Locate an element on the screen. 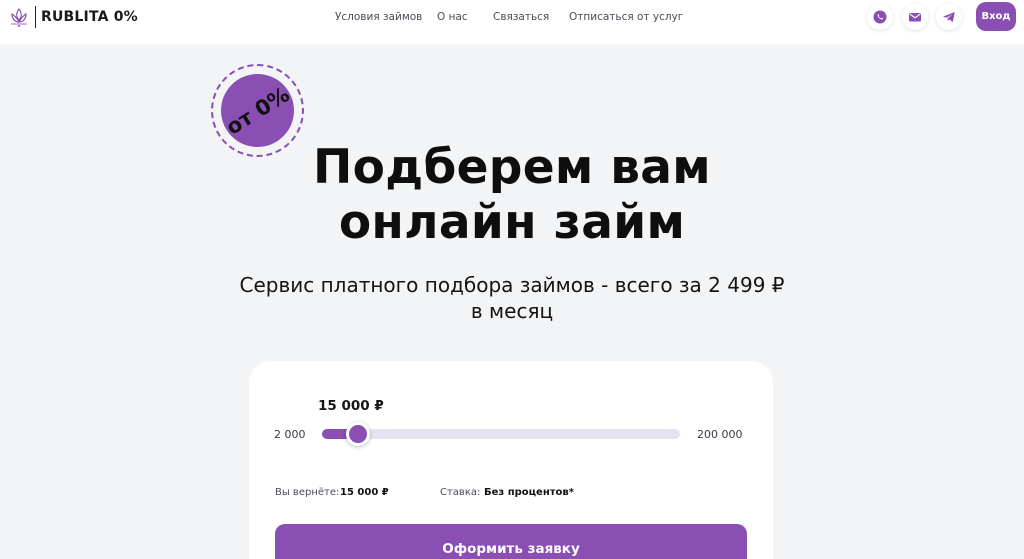  return-value: 15 000 ₽ is located at coordinates (364, 492).